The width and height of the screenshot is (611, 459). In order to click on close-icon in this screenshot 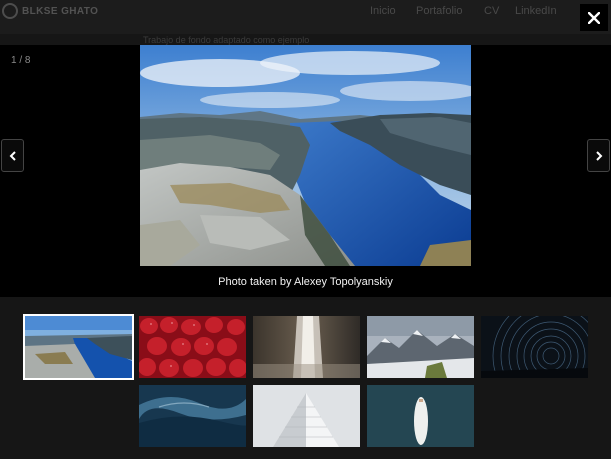, I will do `click(594, 17)`.